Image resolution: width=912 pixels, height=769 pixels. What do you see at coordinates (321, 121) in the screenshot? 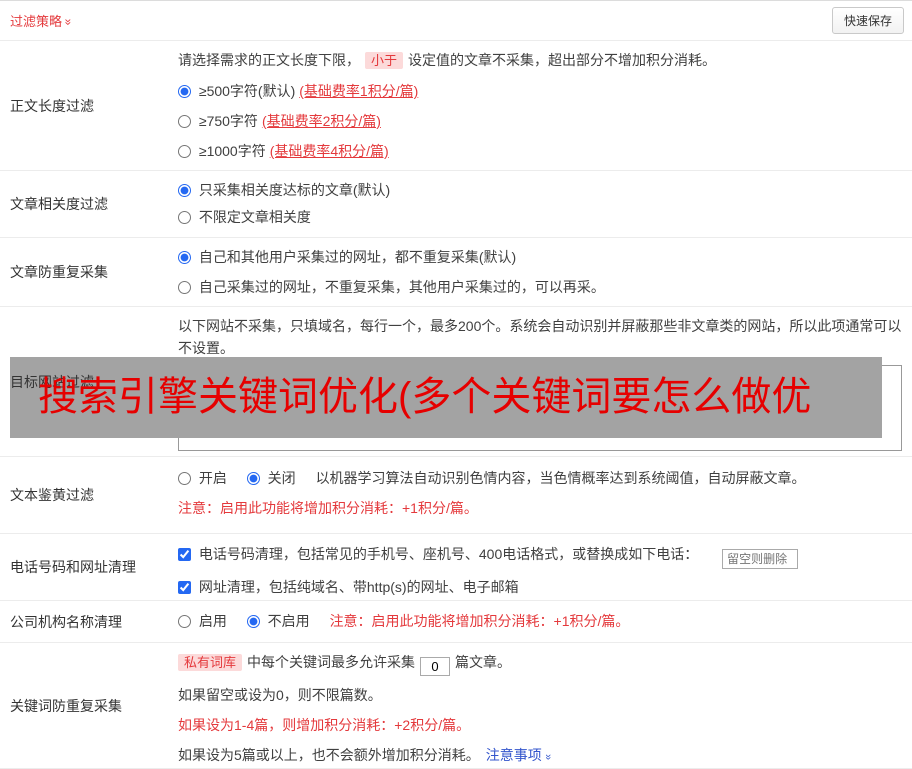
I see `fee-note: (基础费率2积分/篇)` at bounding box center [321, 121].